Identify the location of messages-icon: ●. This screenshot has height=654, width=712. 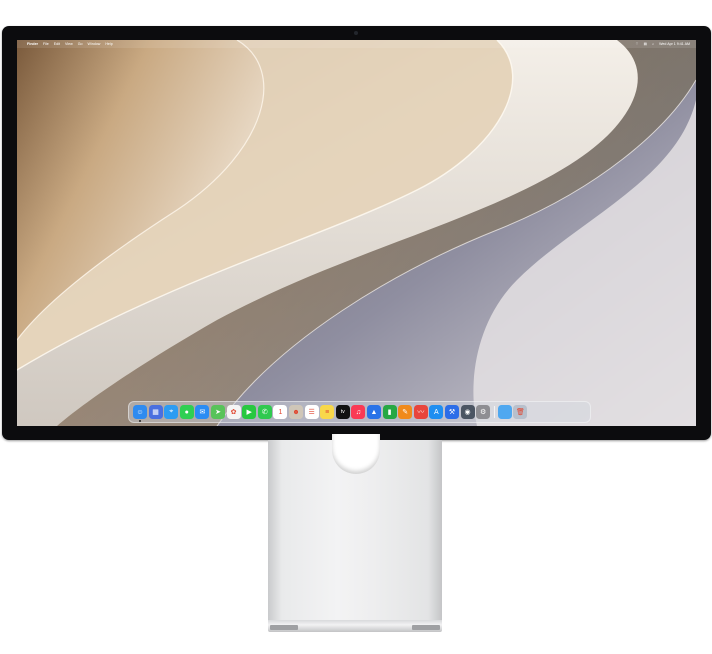
(186, 412).